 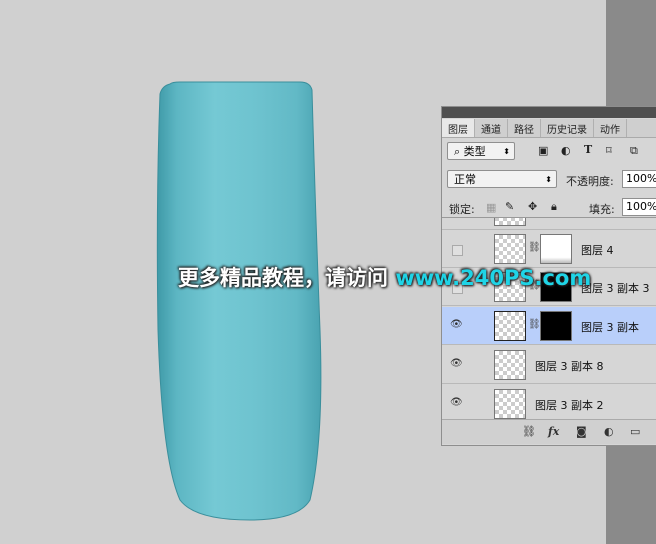 What do you see at coordinates (635, 431) in the screenshot?
I see `folder-icon: ▭` at bounding box center [635, 431].